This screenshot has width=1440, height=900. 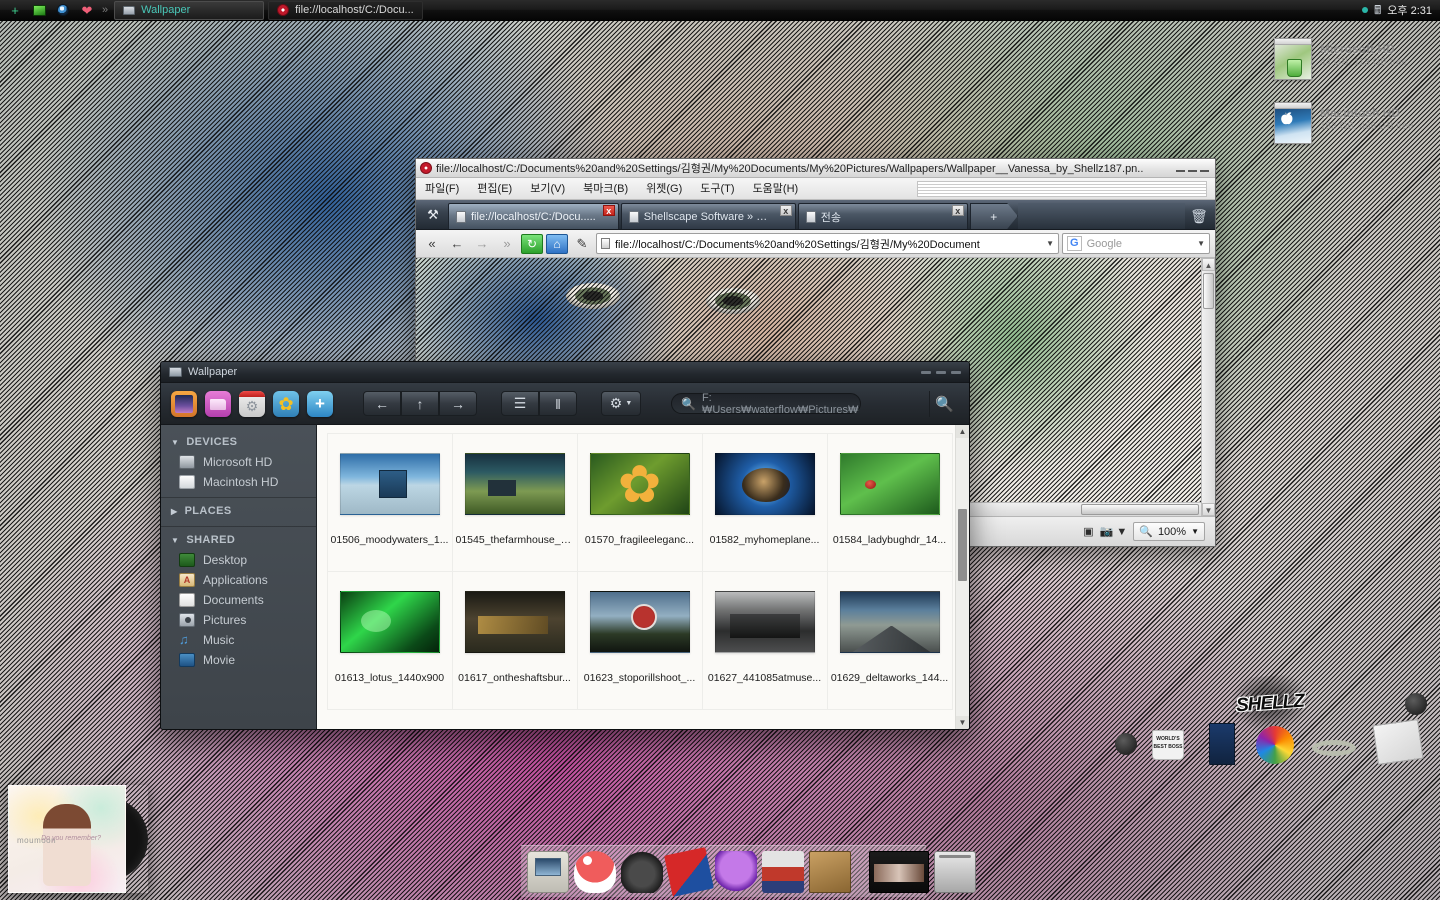 I want to click on taskbar-task-wallpaper: Wallpaper, so click(x=189, y=10).